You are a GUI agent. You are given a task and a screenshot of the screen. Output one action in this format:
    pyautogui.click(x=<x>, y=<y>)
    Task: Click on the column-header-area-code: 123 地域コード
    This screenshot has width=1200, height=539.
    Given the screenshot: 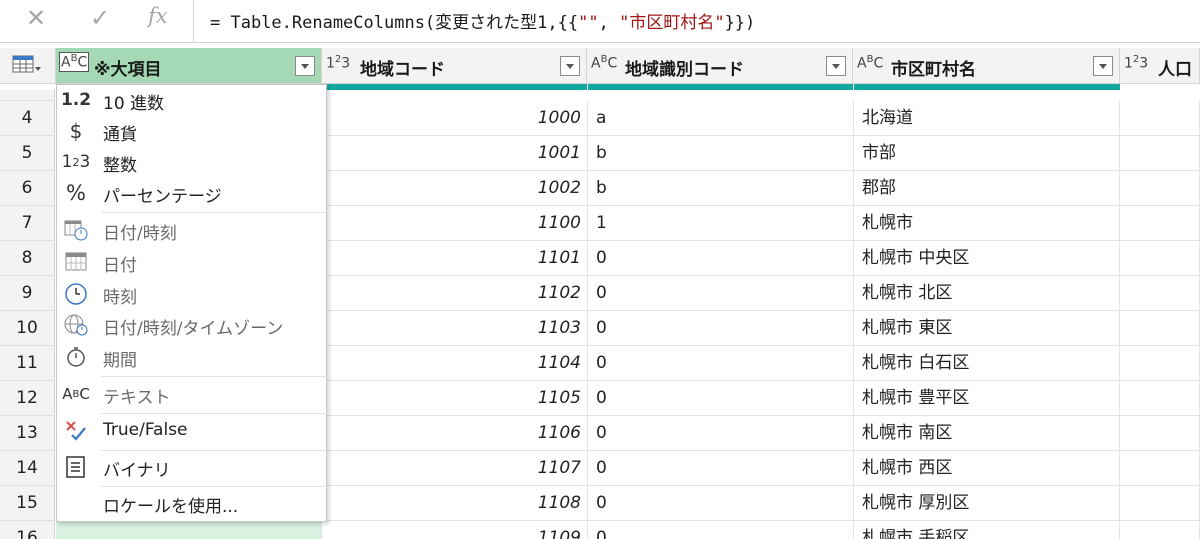 What is the action you would take?
    pyautogui.click(x=454, y=66)
    